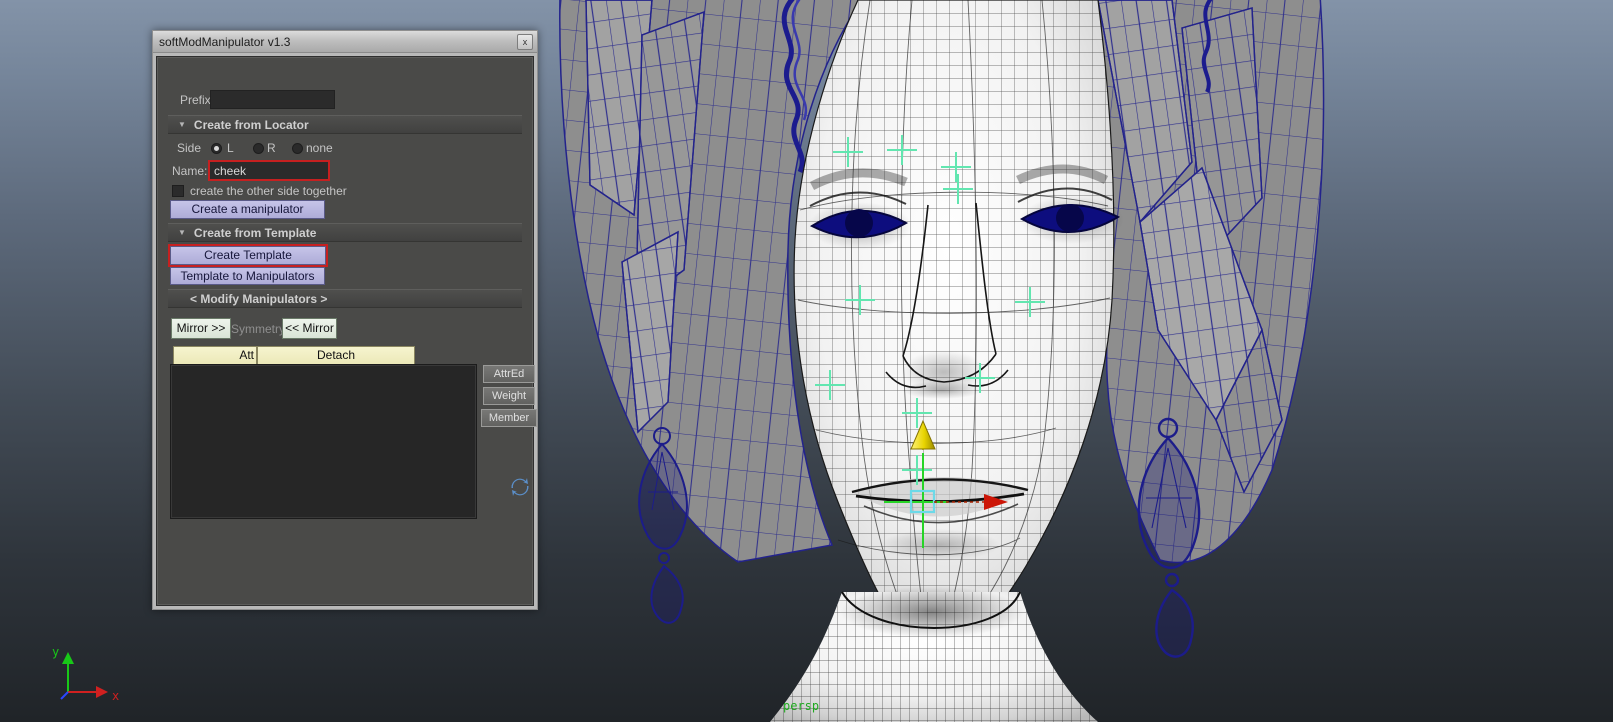 The image size is (1613, 722). Describe the element at coordinates (509, 418) in the screenshot. I see `member-button: Member` at that location.